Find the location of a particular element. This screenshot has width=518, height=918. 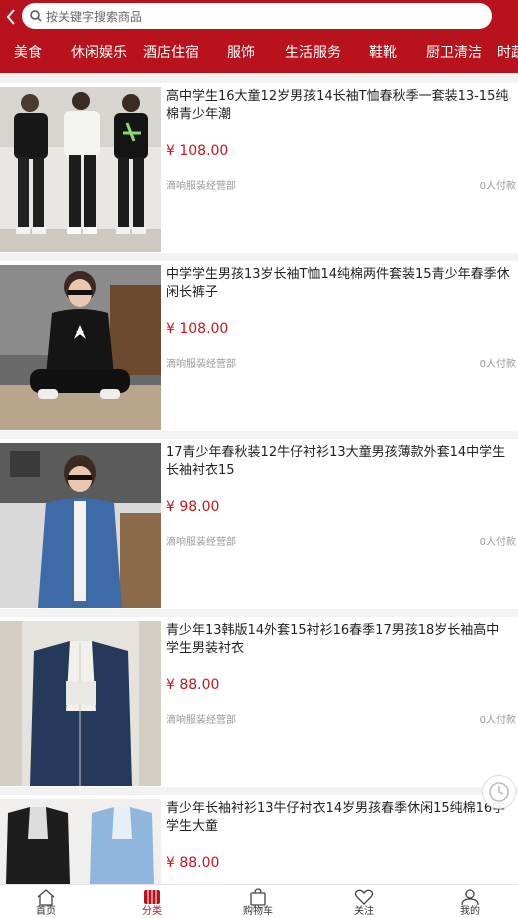

top-bar: 按关键字搜索商品 is located at coordinates (259, 16).